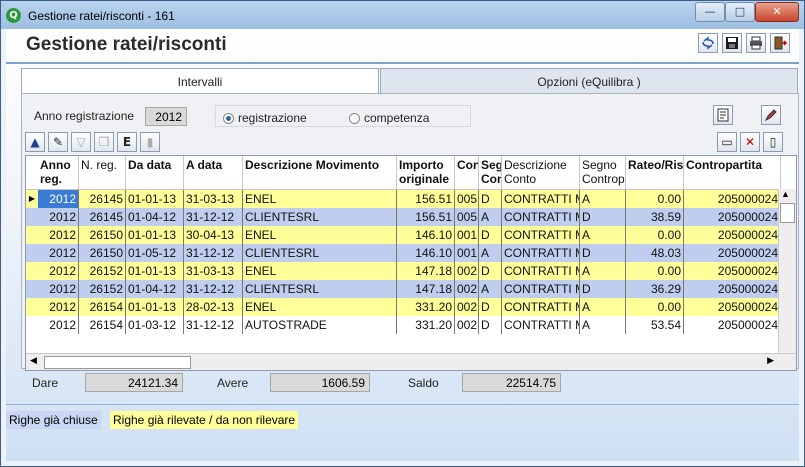 The image size is (805, 467). Describe the element at coordinates (58, 142) in the screenshot. I see `edit-rows-button: ✎` at that location.